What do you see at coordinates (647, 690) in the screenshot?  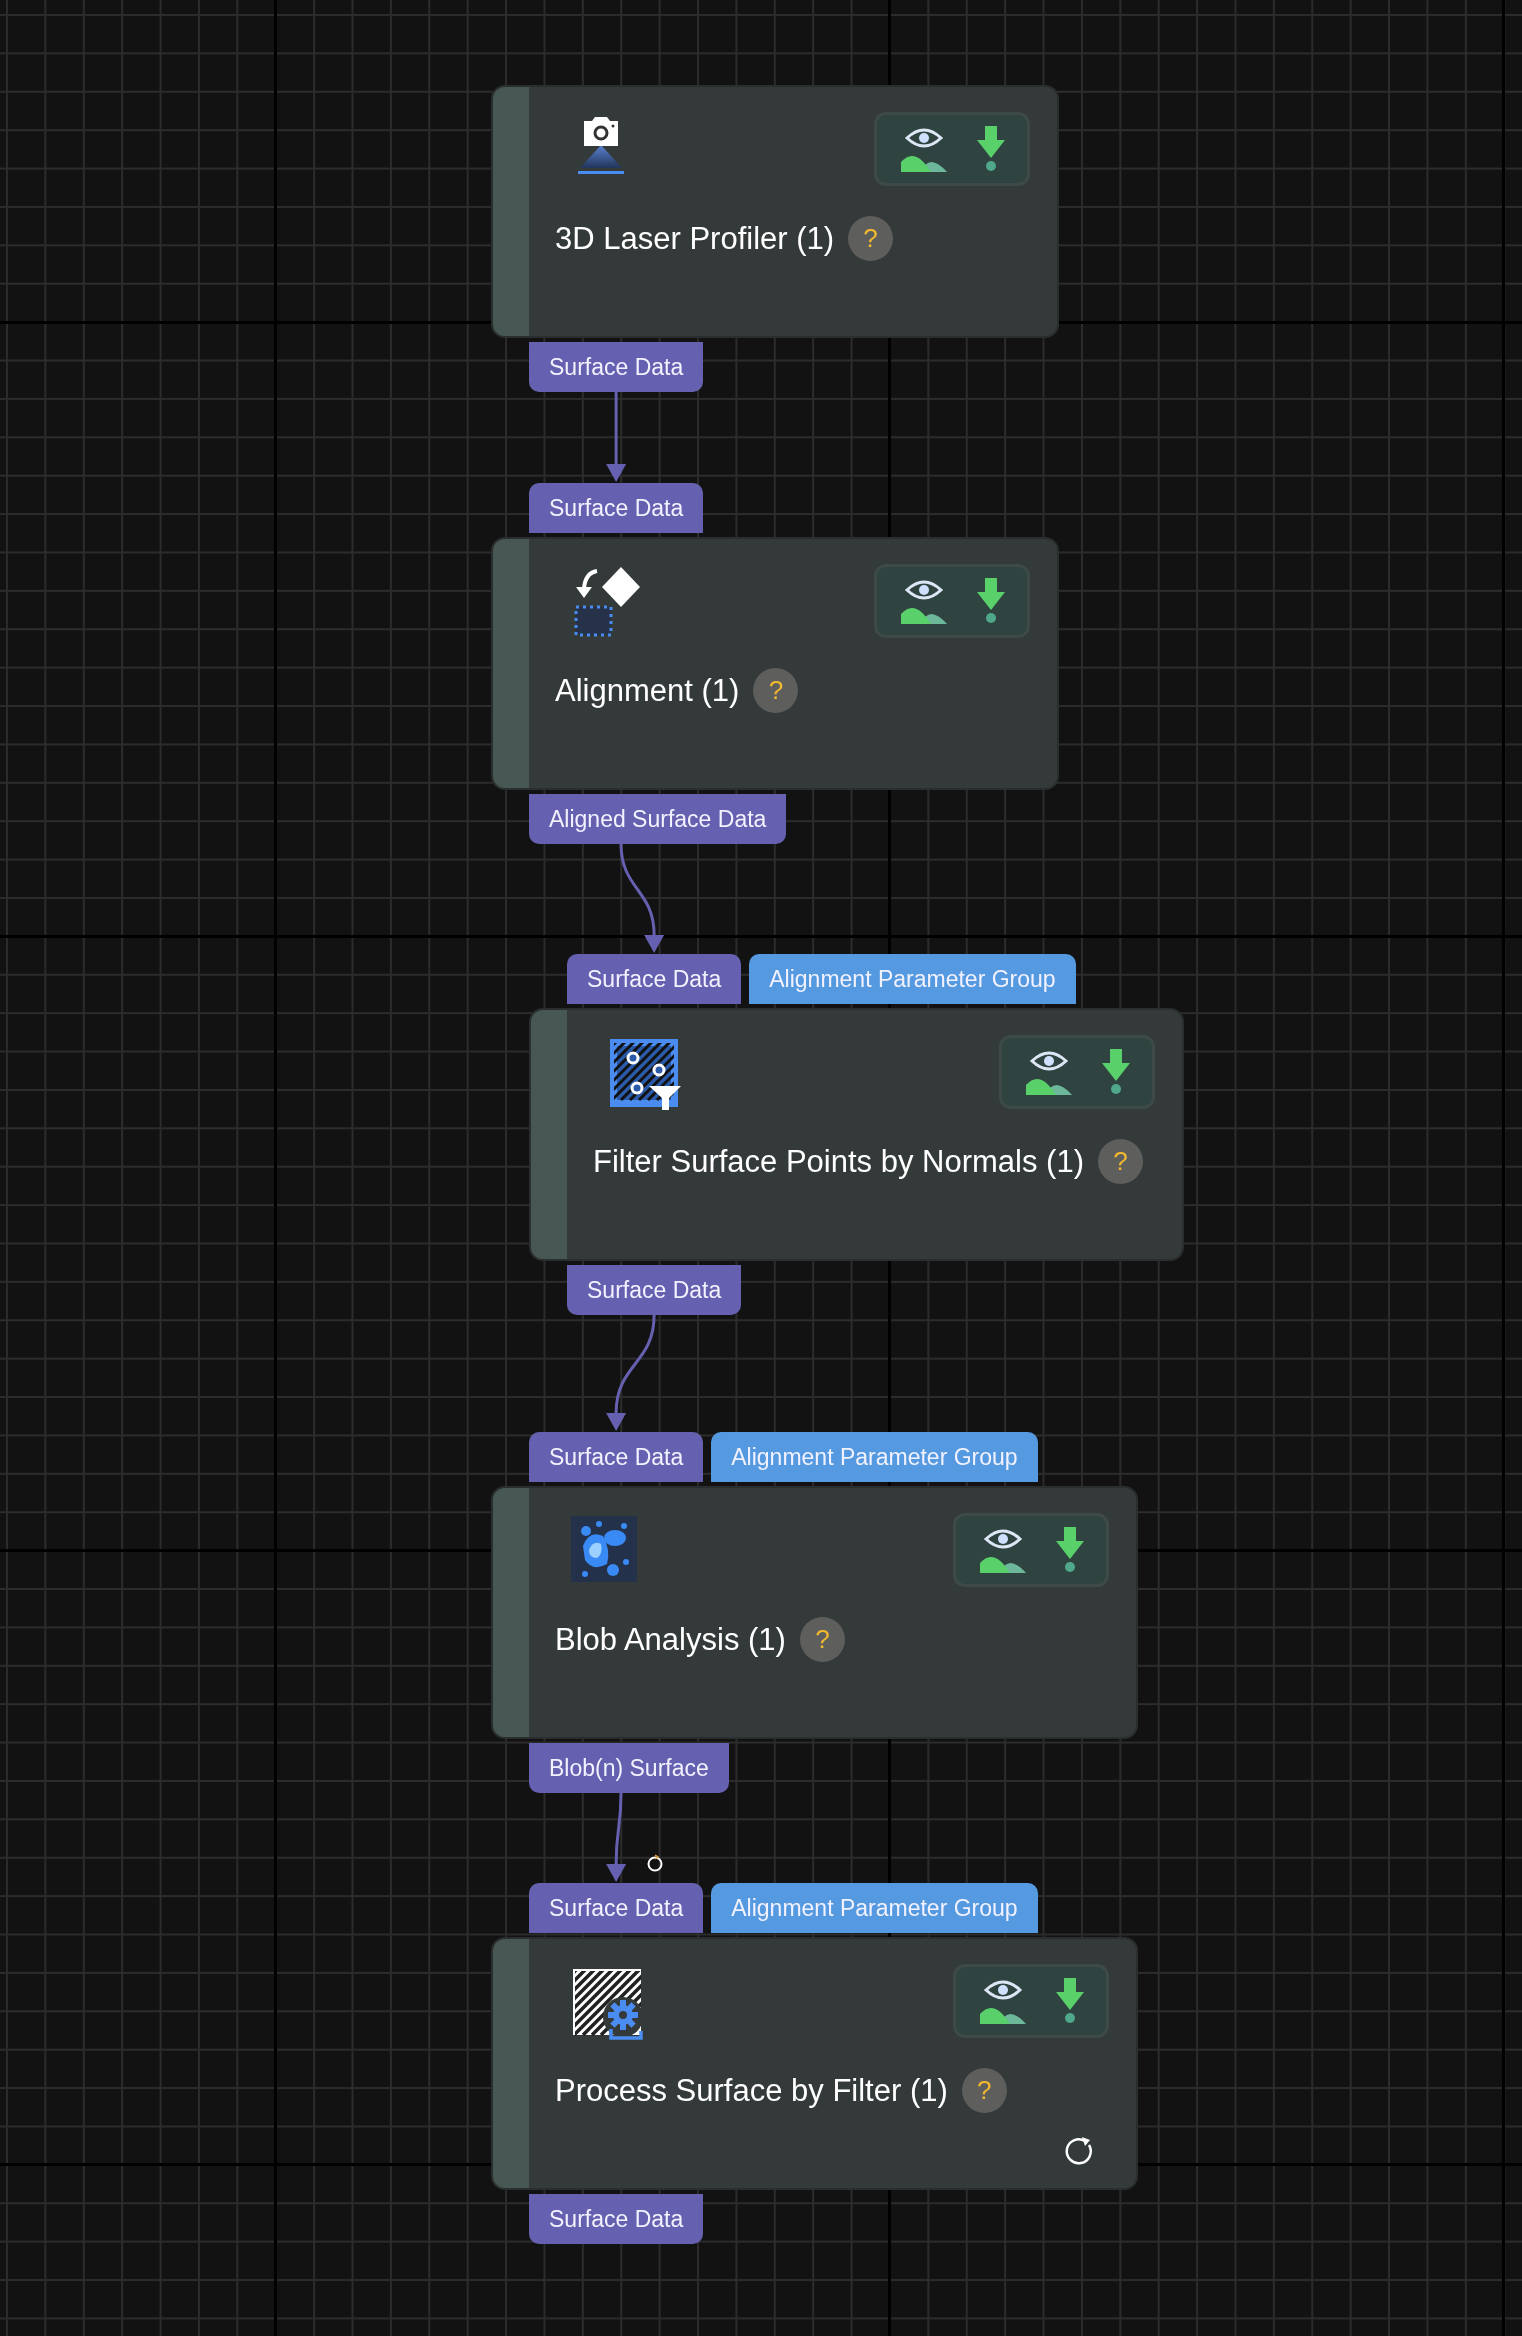 I see `node-title: Alignment (1)` at bounding box center [647, 690].